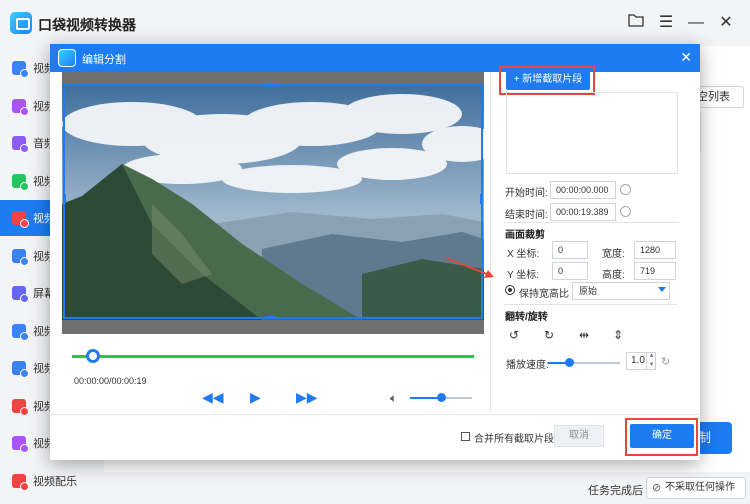 This screenshot has width=750, height=504. What do you see at coordinates (636, 23) in the screenshot?
I see `folder-icon` at bounding box center [636, 23].